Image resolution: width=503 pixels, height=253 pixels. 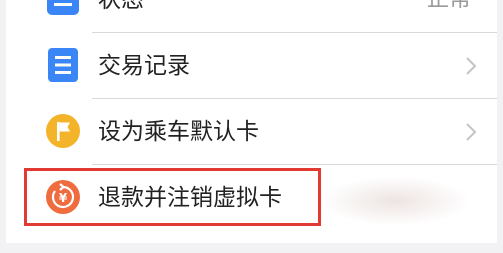 What do you see at coordinates (395, 201) in the screenshot?
I see `background-blur` at bounding box center [395, 201].